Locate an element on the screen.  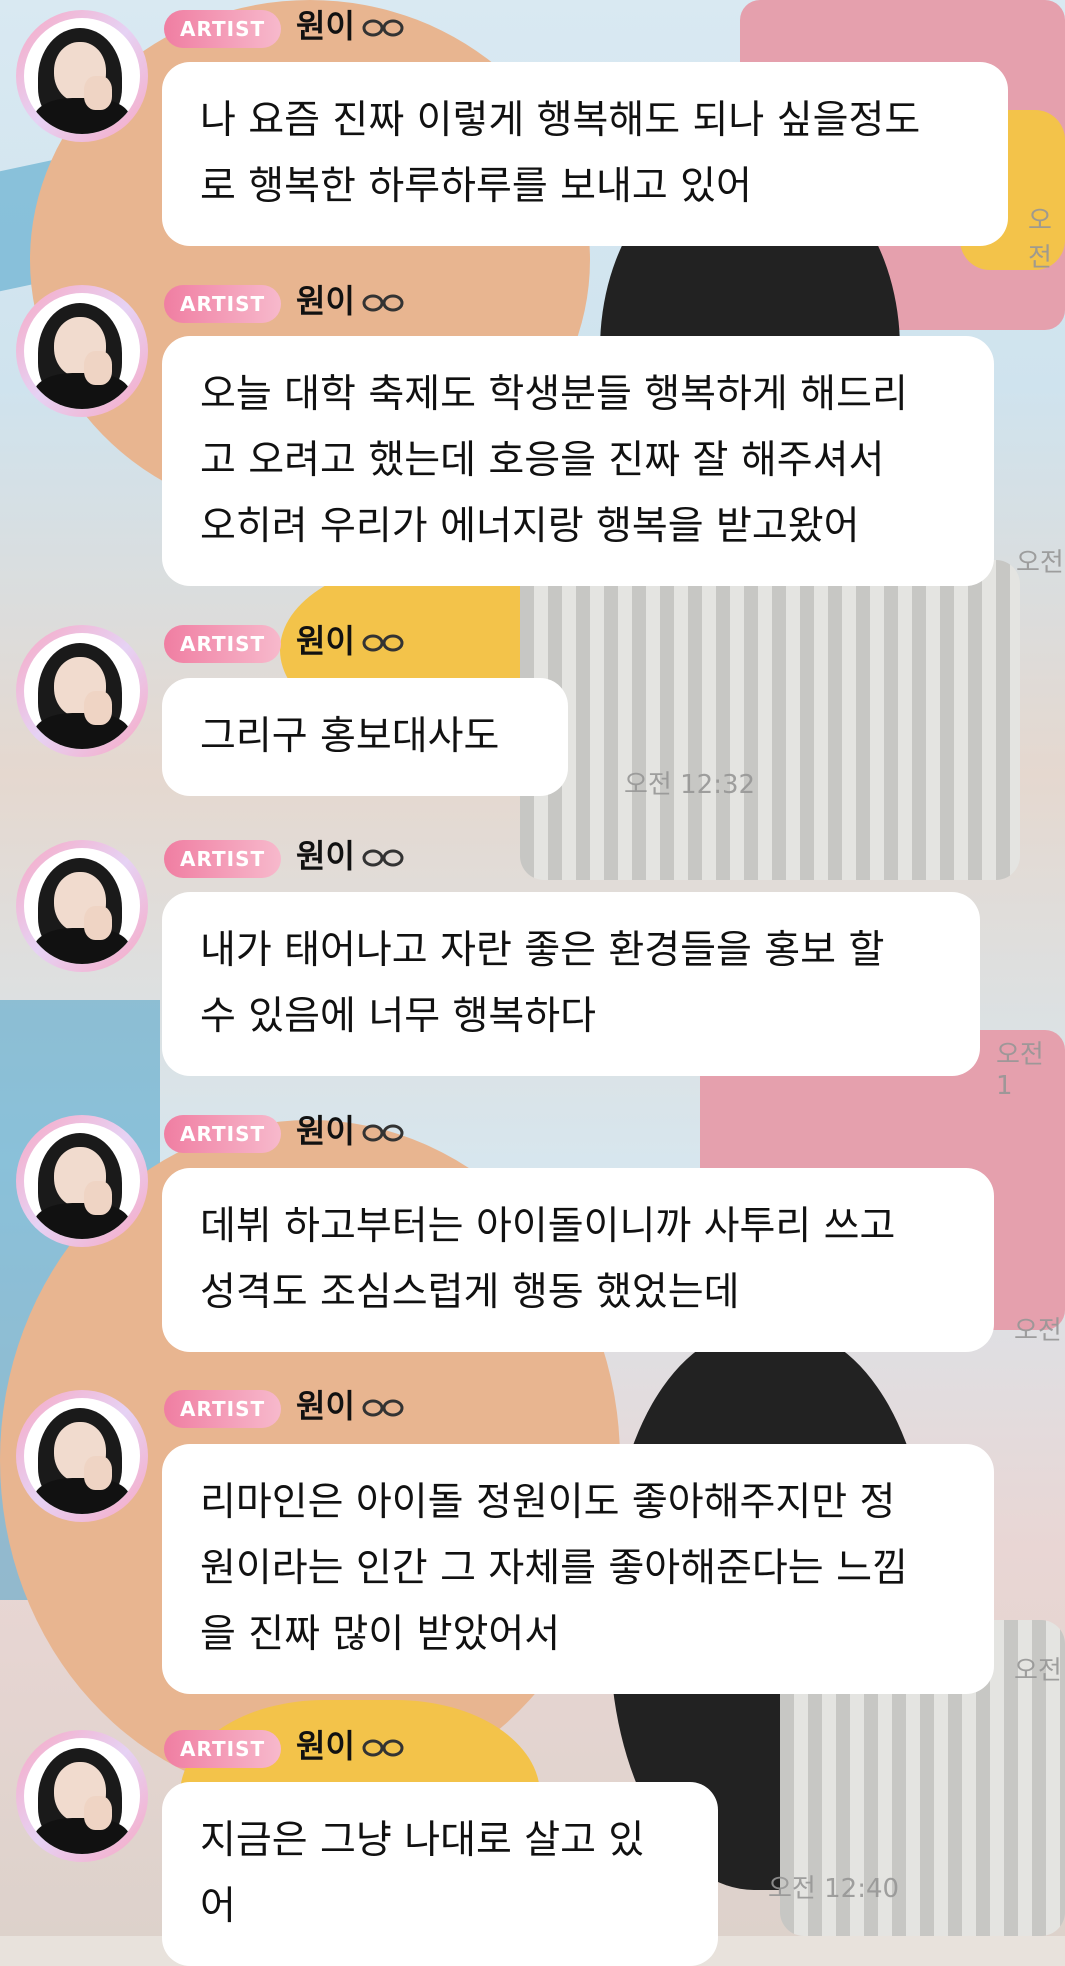
message-timestamp: 오전 12:40 is located at coordinates (834, 1889).